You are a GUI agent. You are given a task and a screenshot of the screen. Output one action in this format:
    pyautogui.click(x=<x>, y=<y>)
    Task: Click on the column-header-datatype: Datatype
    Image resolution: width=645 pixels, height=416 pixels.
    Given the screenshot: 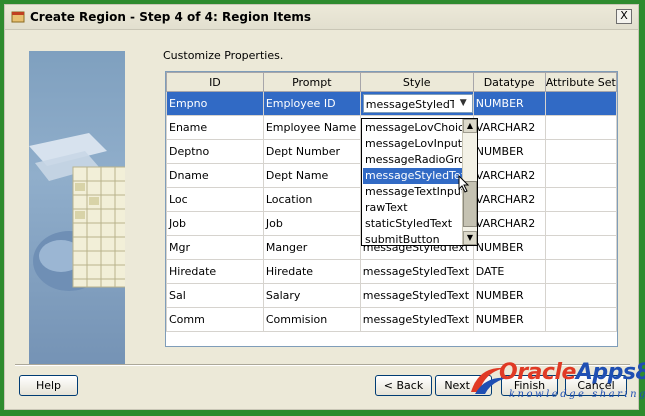 What is the action you would take?
    pyautogui.click(x=509, y=82)
    